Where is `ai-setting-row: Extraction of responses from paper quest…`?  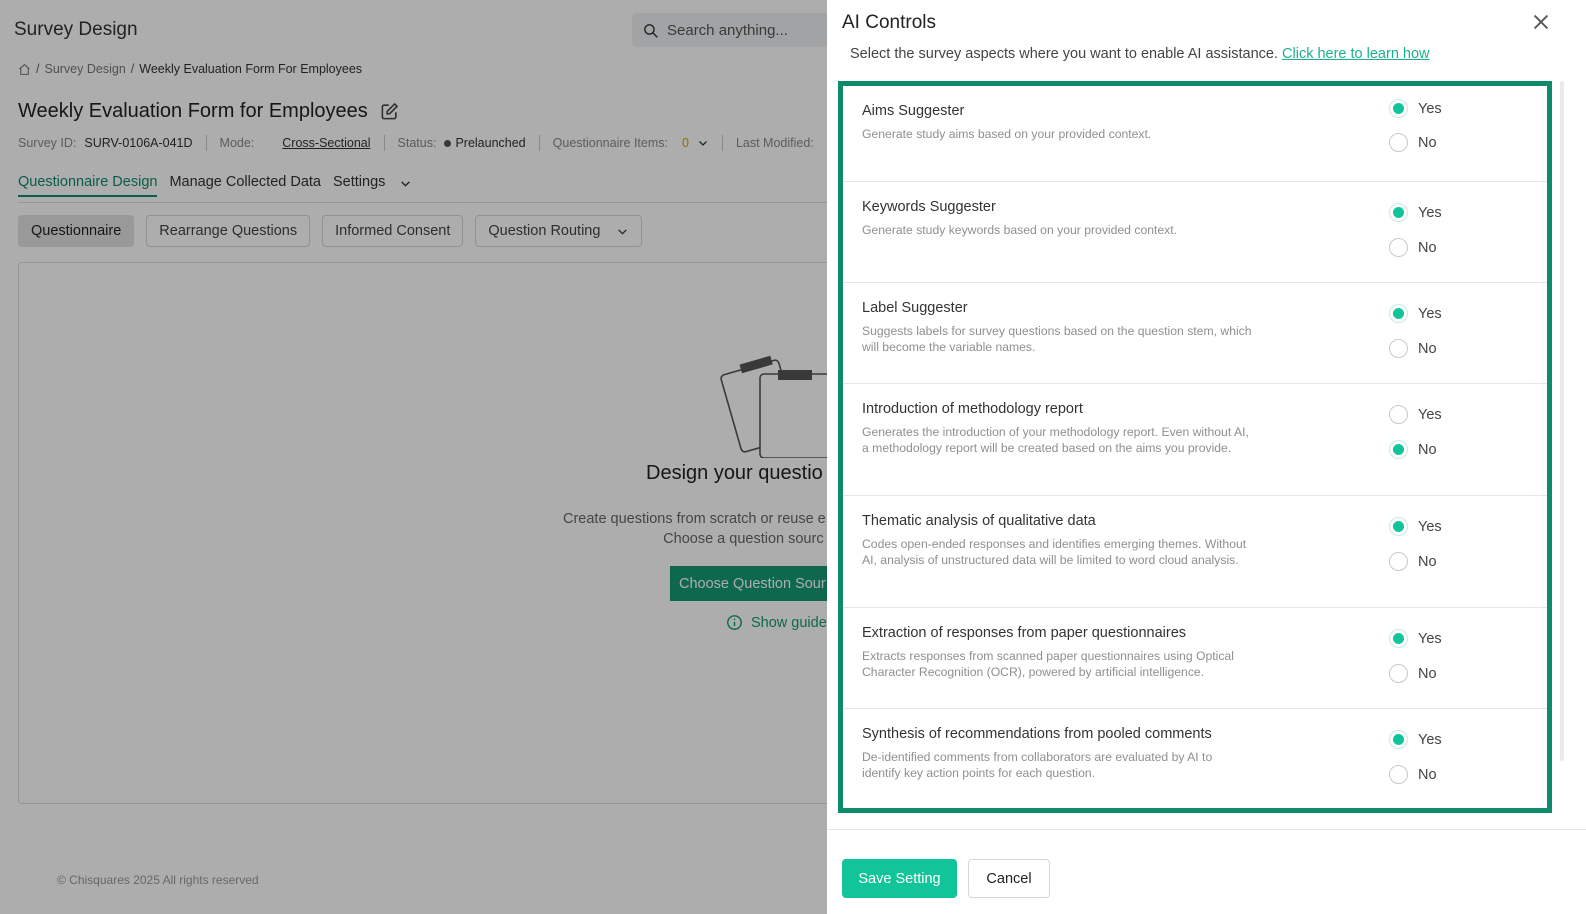 ai-setting-row: Extraction of responses from paper quest… is located at coordinates (1195, 658).